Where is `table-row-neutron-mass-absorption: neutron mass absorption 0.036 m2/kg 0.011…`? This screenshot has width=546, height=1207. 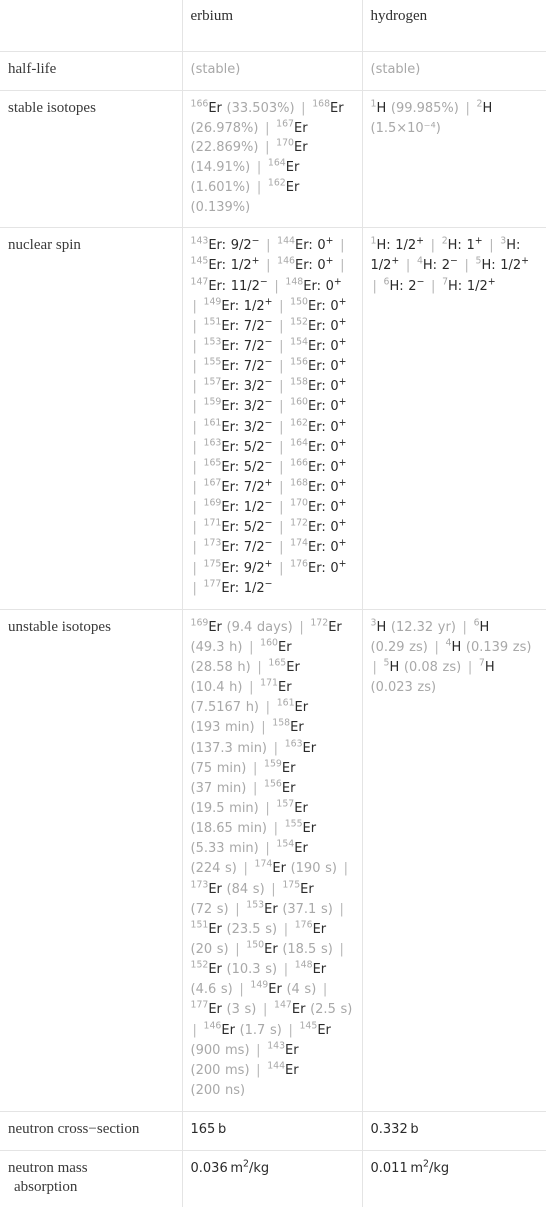 table-row-neutron-mass-absorption: neutron mass absorption 0.036 m2/kg 0.011… is located at coordinates (273, 1178).